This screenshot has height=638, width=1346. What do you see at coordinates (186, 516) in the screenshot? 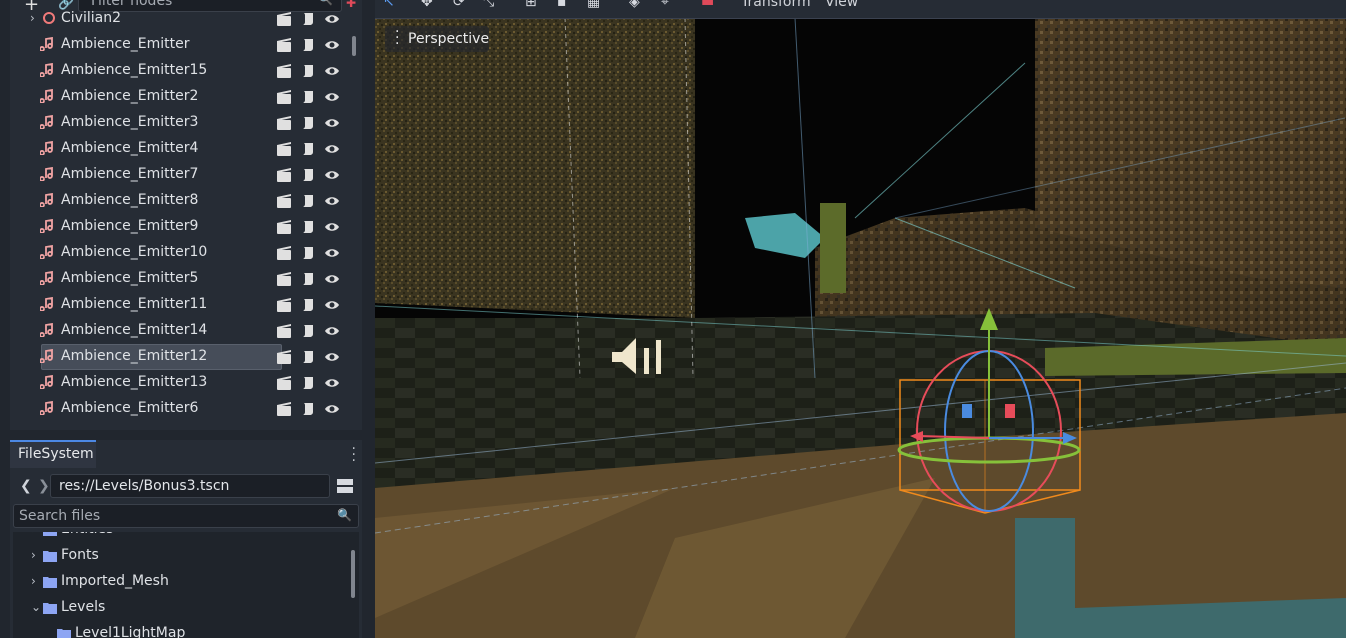
I see `search-files-input: Search files 🔍` at bounding box center [186, 516].